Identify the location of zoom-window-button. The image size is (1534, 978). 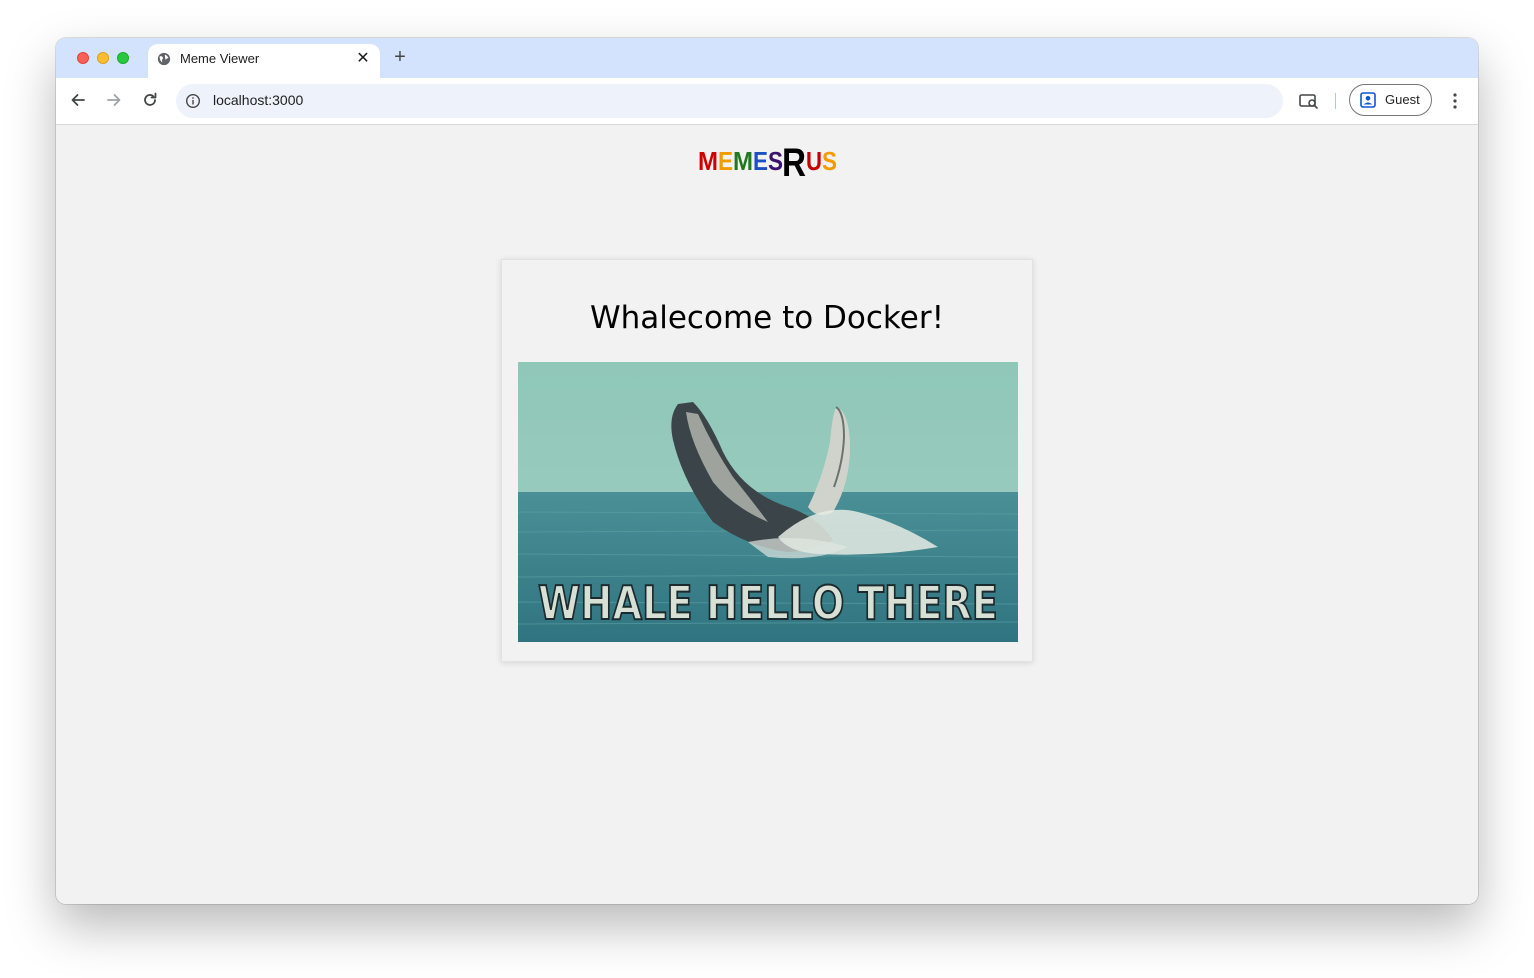
(123, 58).